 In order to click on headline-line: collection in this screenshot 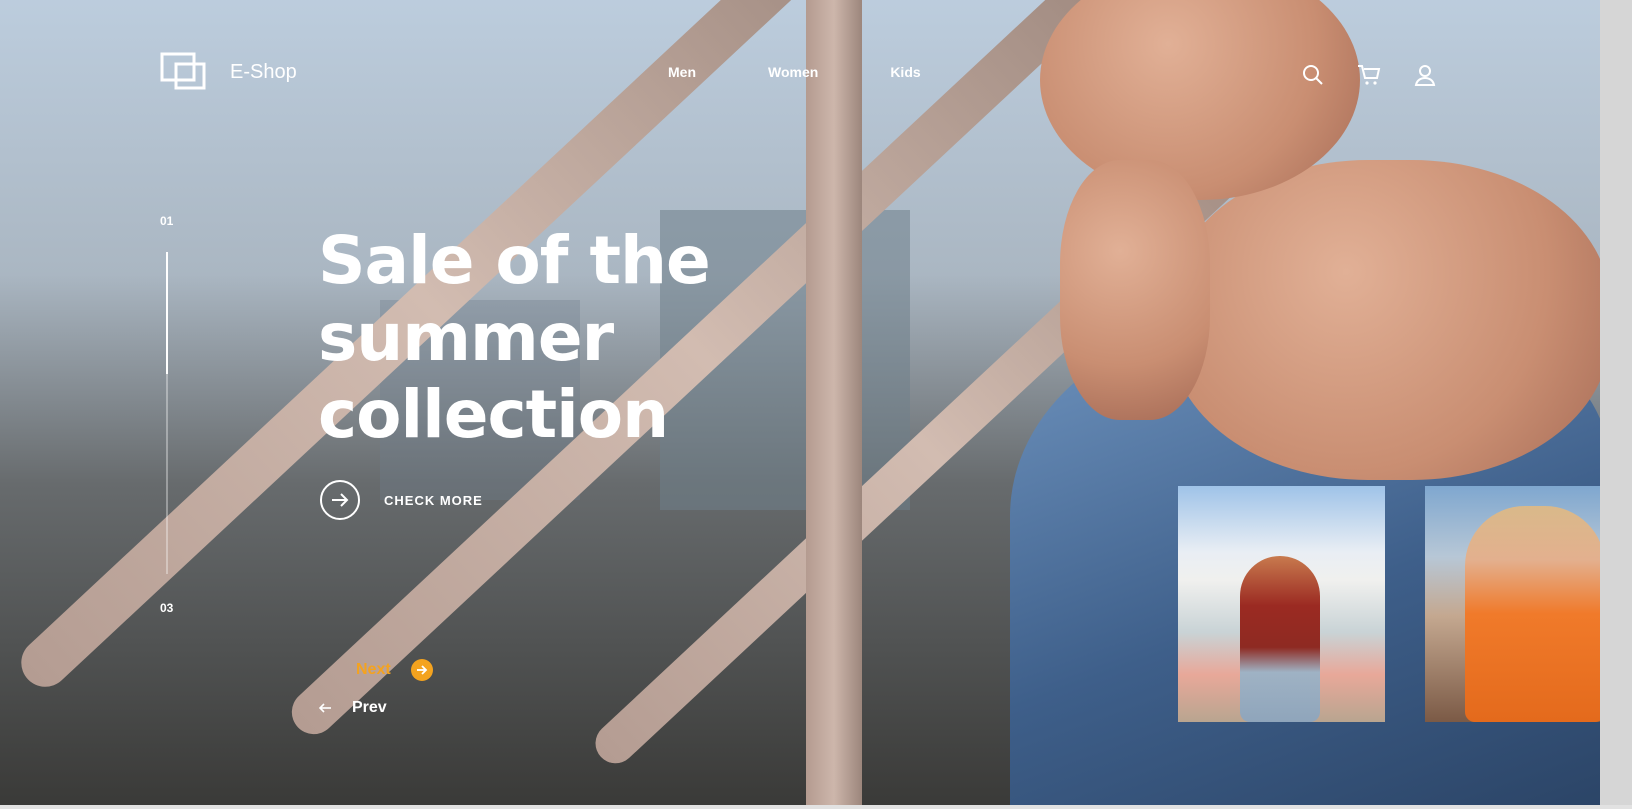, I will do `click(493, 414)`.